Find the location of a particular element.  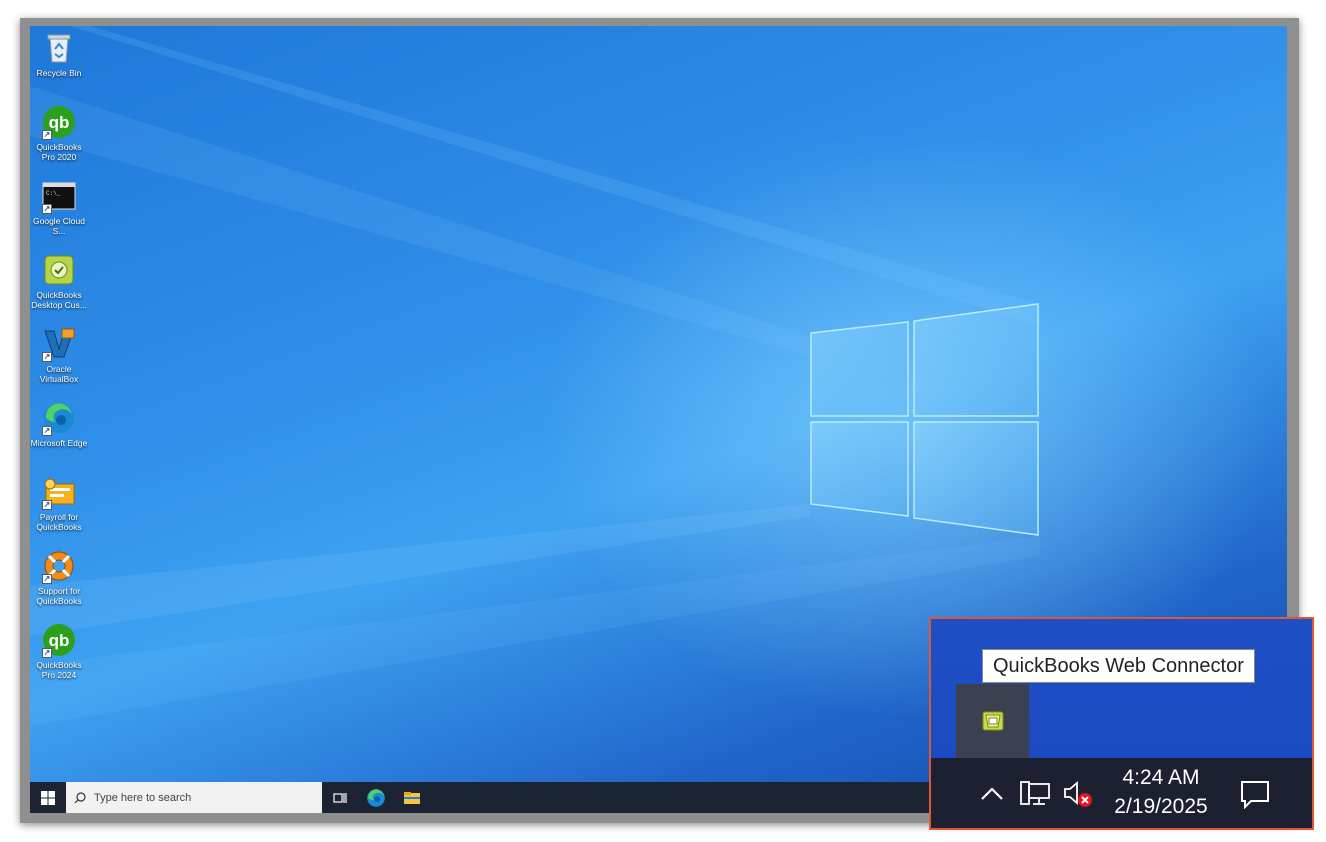

quickbooks-web-connector-icon is located at coordinates (992, 721).